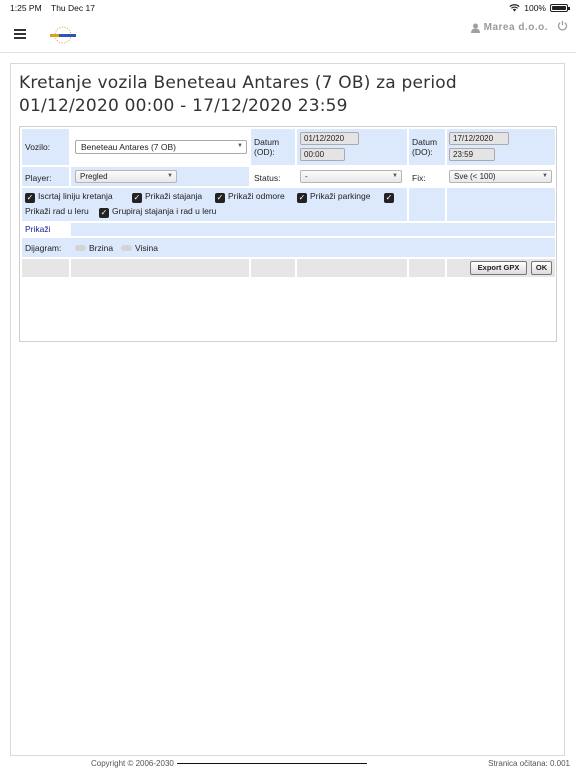 The width and height of the screenshot is (576, 768). What do you see at coordinates (128, 147) in the screenshot?
I see `vozilo-select-value: Beneteau Antares (7 OB)` at bounding box center [128, 147].